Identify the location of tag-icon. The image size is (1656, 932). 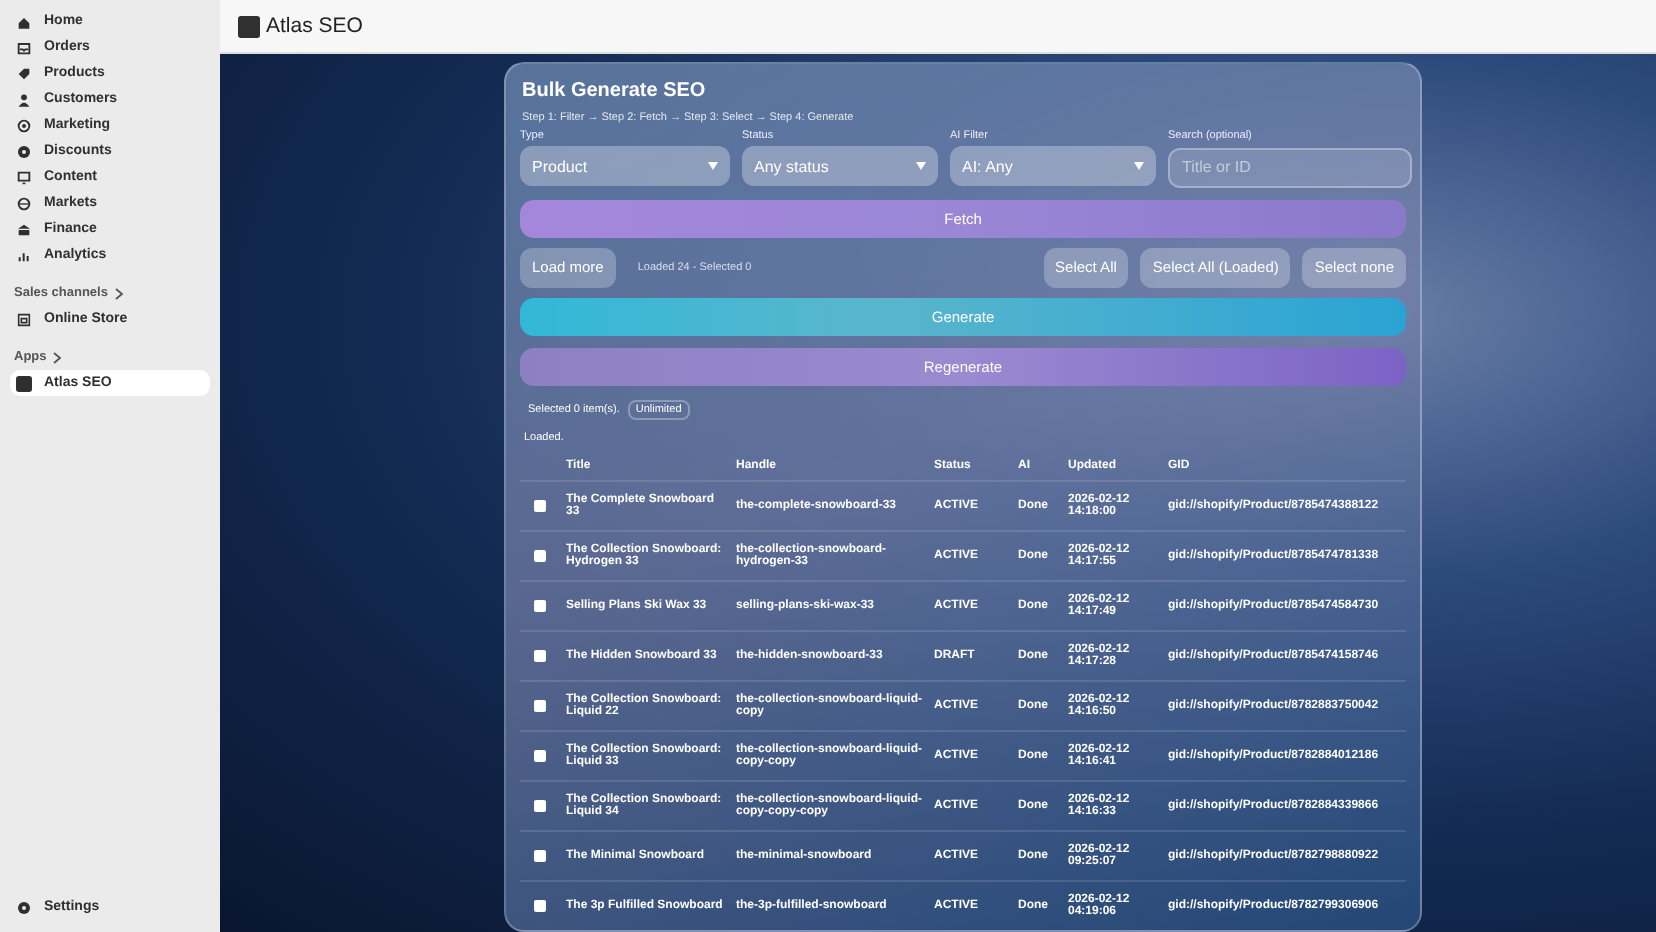
(24, 73).